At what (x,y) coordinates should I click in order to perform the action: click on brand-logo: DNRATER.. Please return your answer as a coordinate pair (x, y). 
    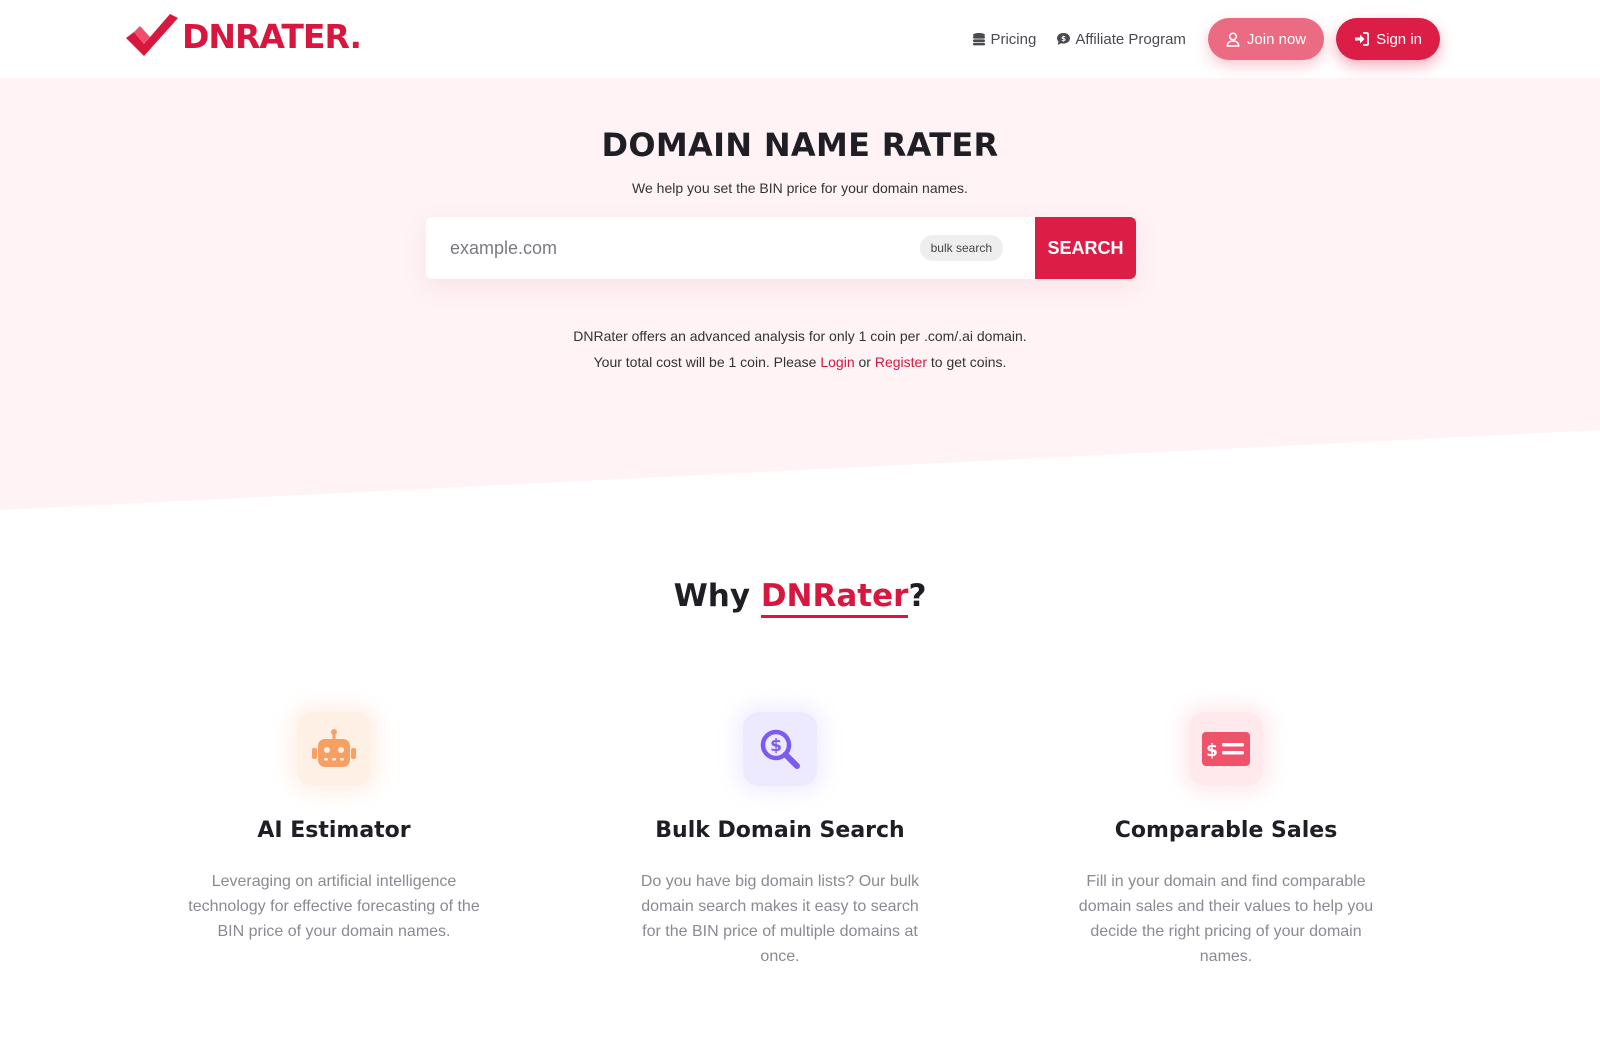
    Looking at the image, I should click on (242, 36).